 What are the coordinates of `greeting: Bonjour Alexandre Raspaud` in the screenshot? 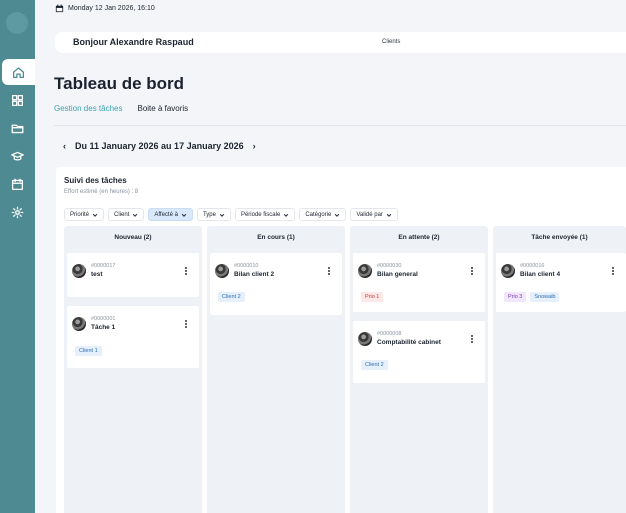 It's located at (133, 42).